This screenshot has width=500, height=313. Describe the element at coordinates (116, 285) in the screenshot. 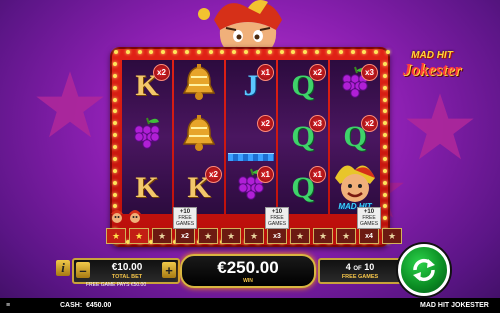

I see `free-game-pays-text: FREE GAME PAYS €50.00` at that location.